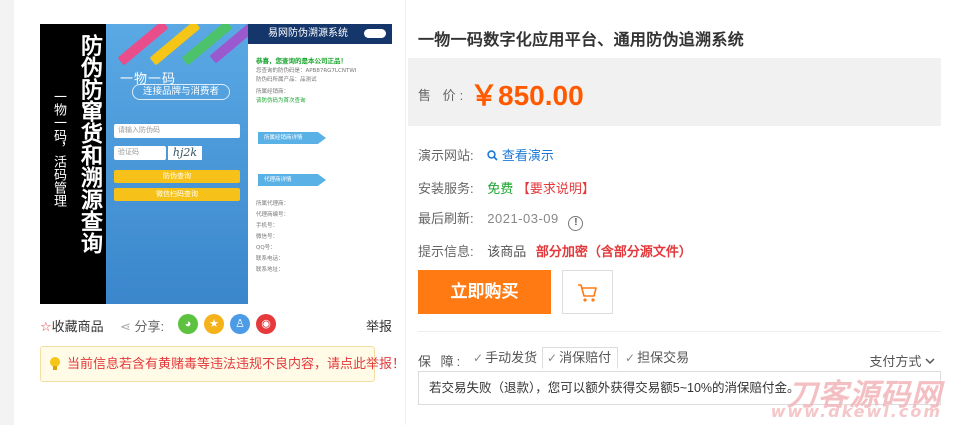  What do you see at coordinates (527, 95) in the screenshot?
I see `price-value: ￥850.00` at bounding box center [527, 95].